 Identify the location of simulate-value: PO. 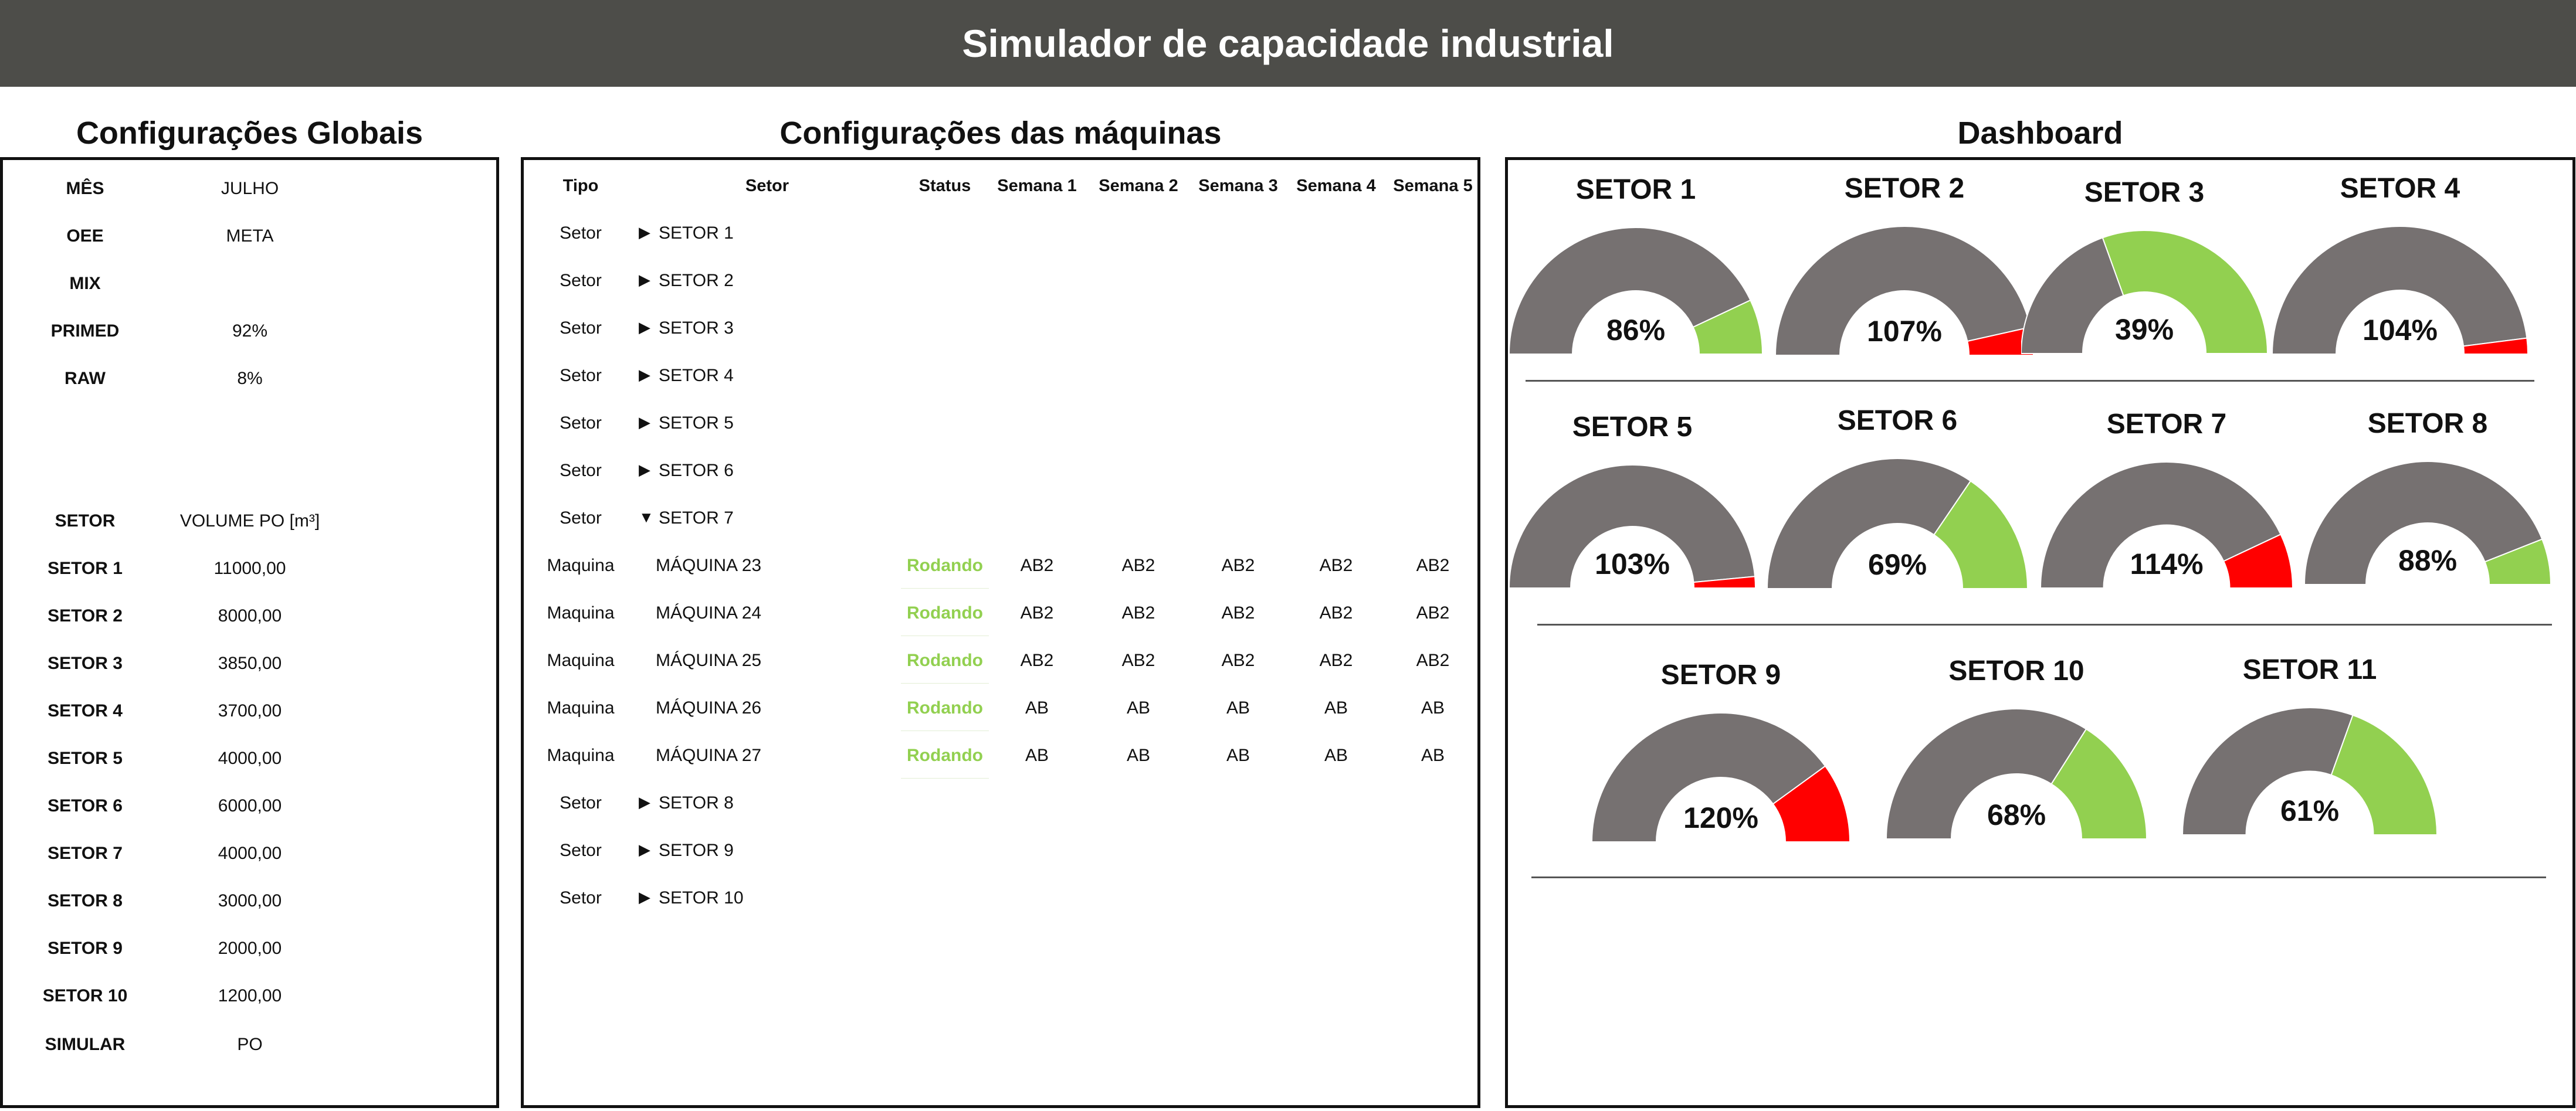
(249, 1045).